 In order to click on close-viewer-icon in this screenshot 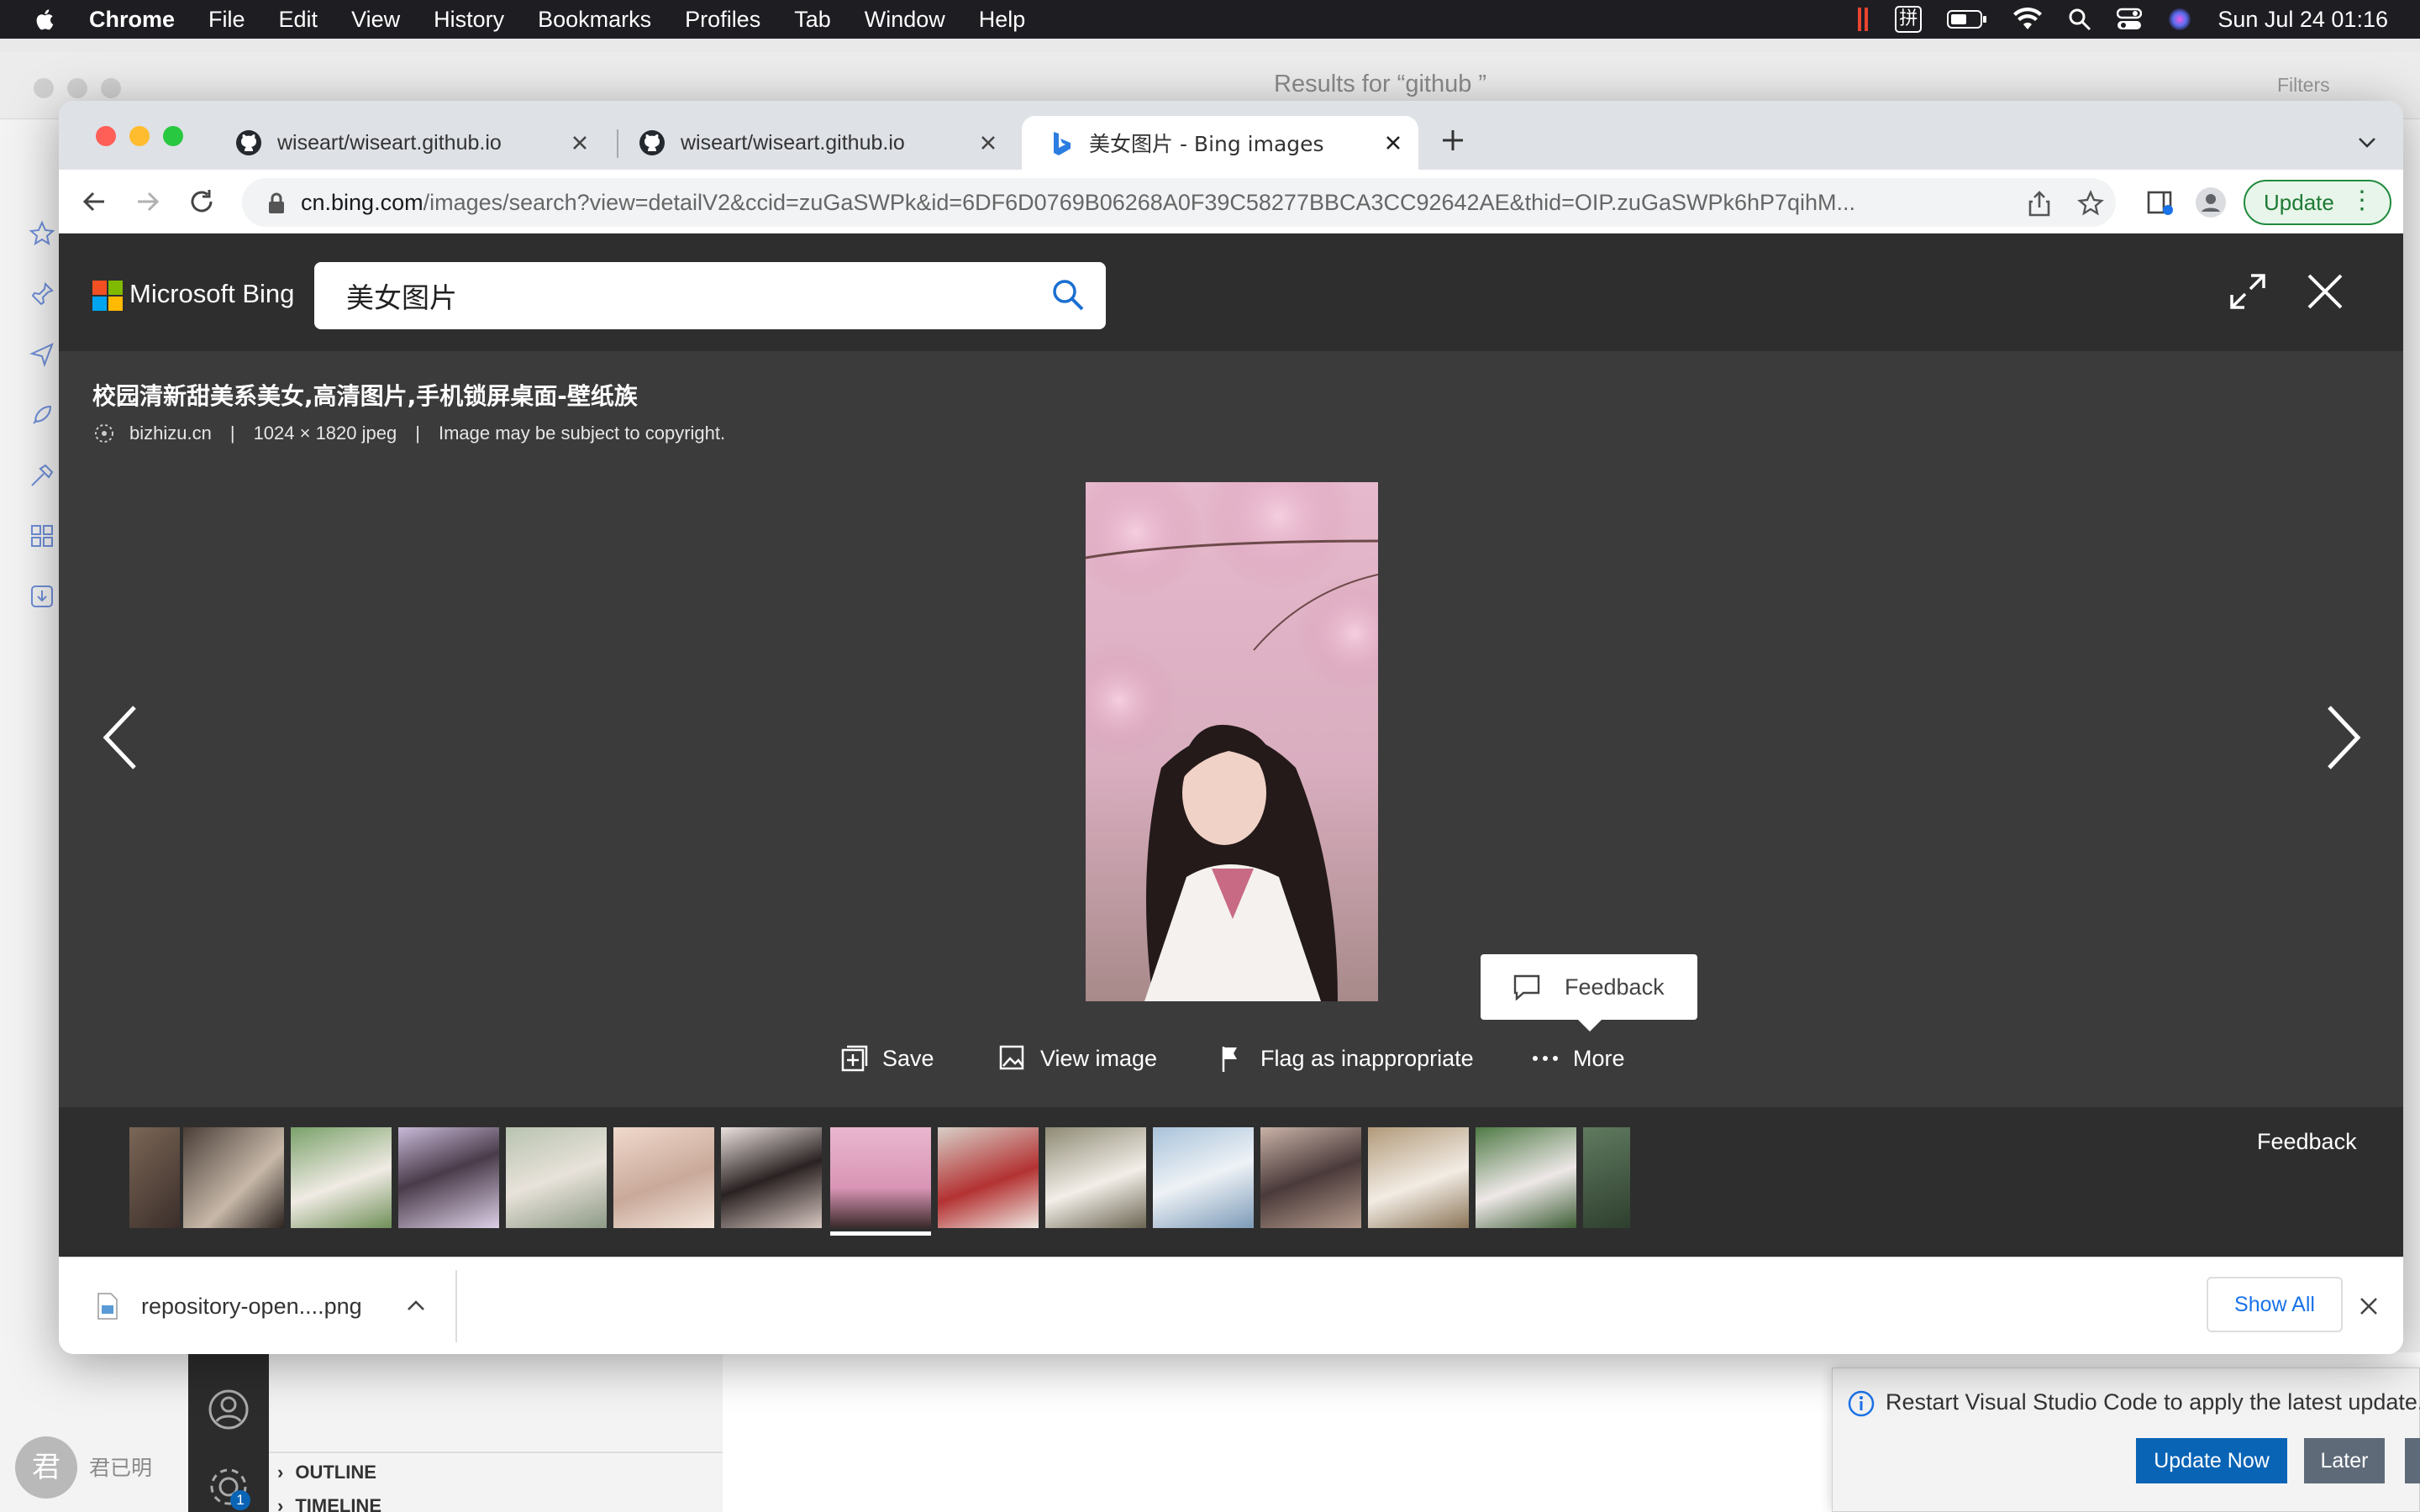, I will do `click(2325, 291)`.